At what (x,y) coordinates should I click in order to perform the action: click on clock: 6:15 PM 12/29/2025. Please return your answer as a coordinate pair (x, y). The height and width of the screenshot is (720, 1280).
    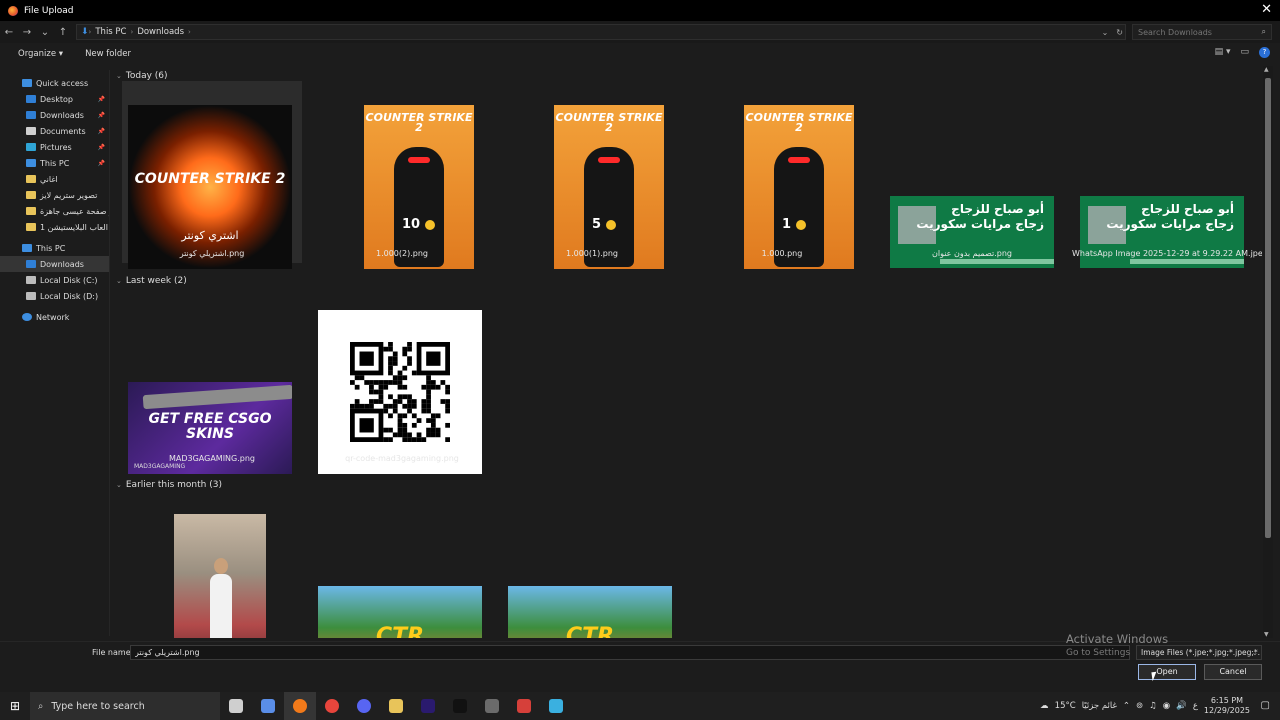
    Looking at the image, I should click on (1227, 706).